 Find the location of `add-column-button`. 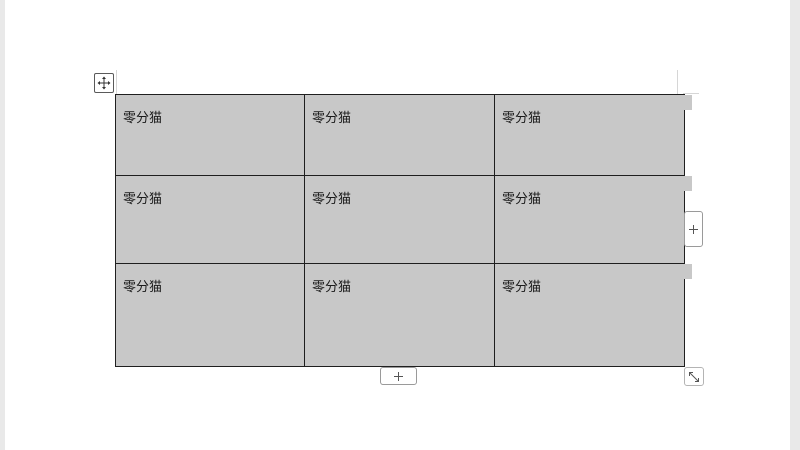

add-column-button is located at coordinates (693, 229).